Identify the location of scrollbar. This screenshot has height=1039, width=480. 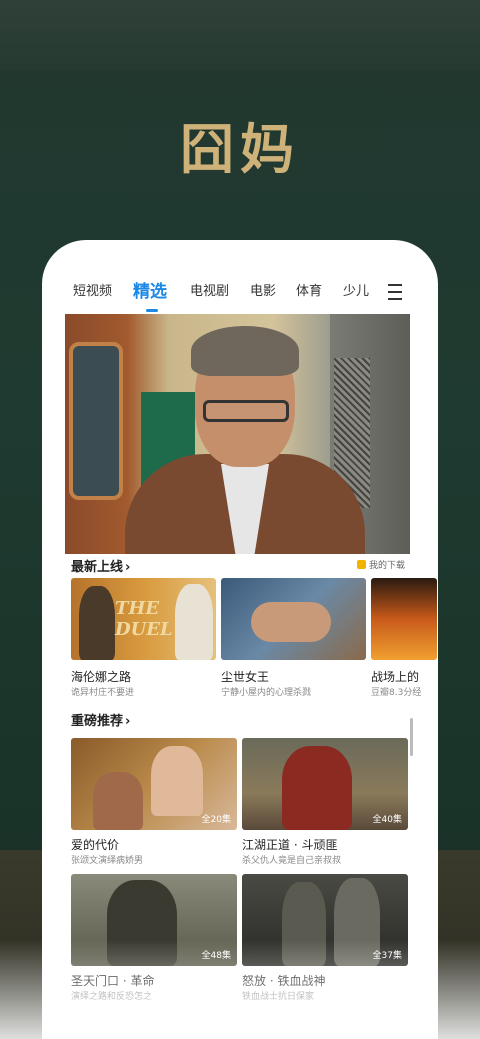
(411, 737).